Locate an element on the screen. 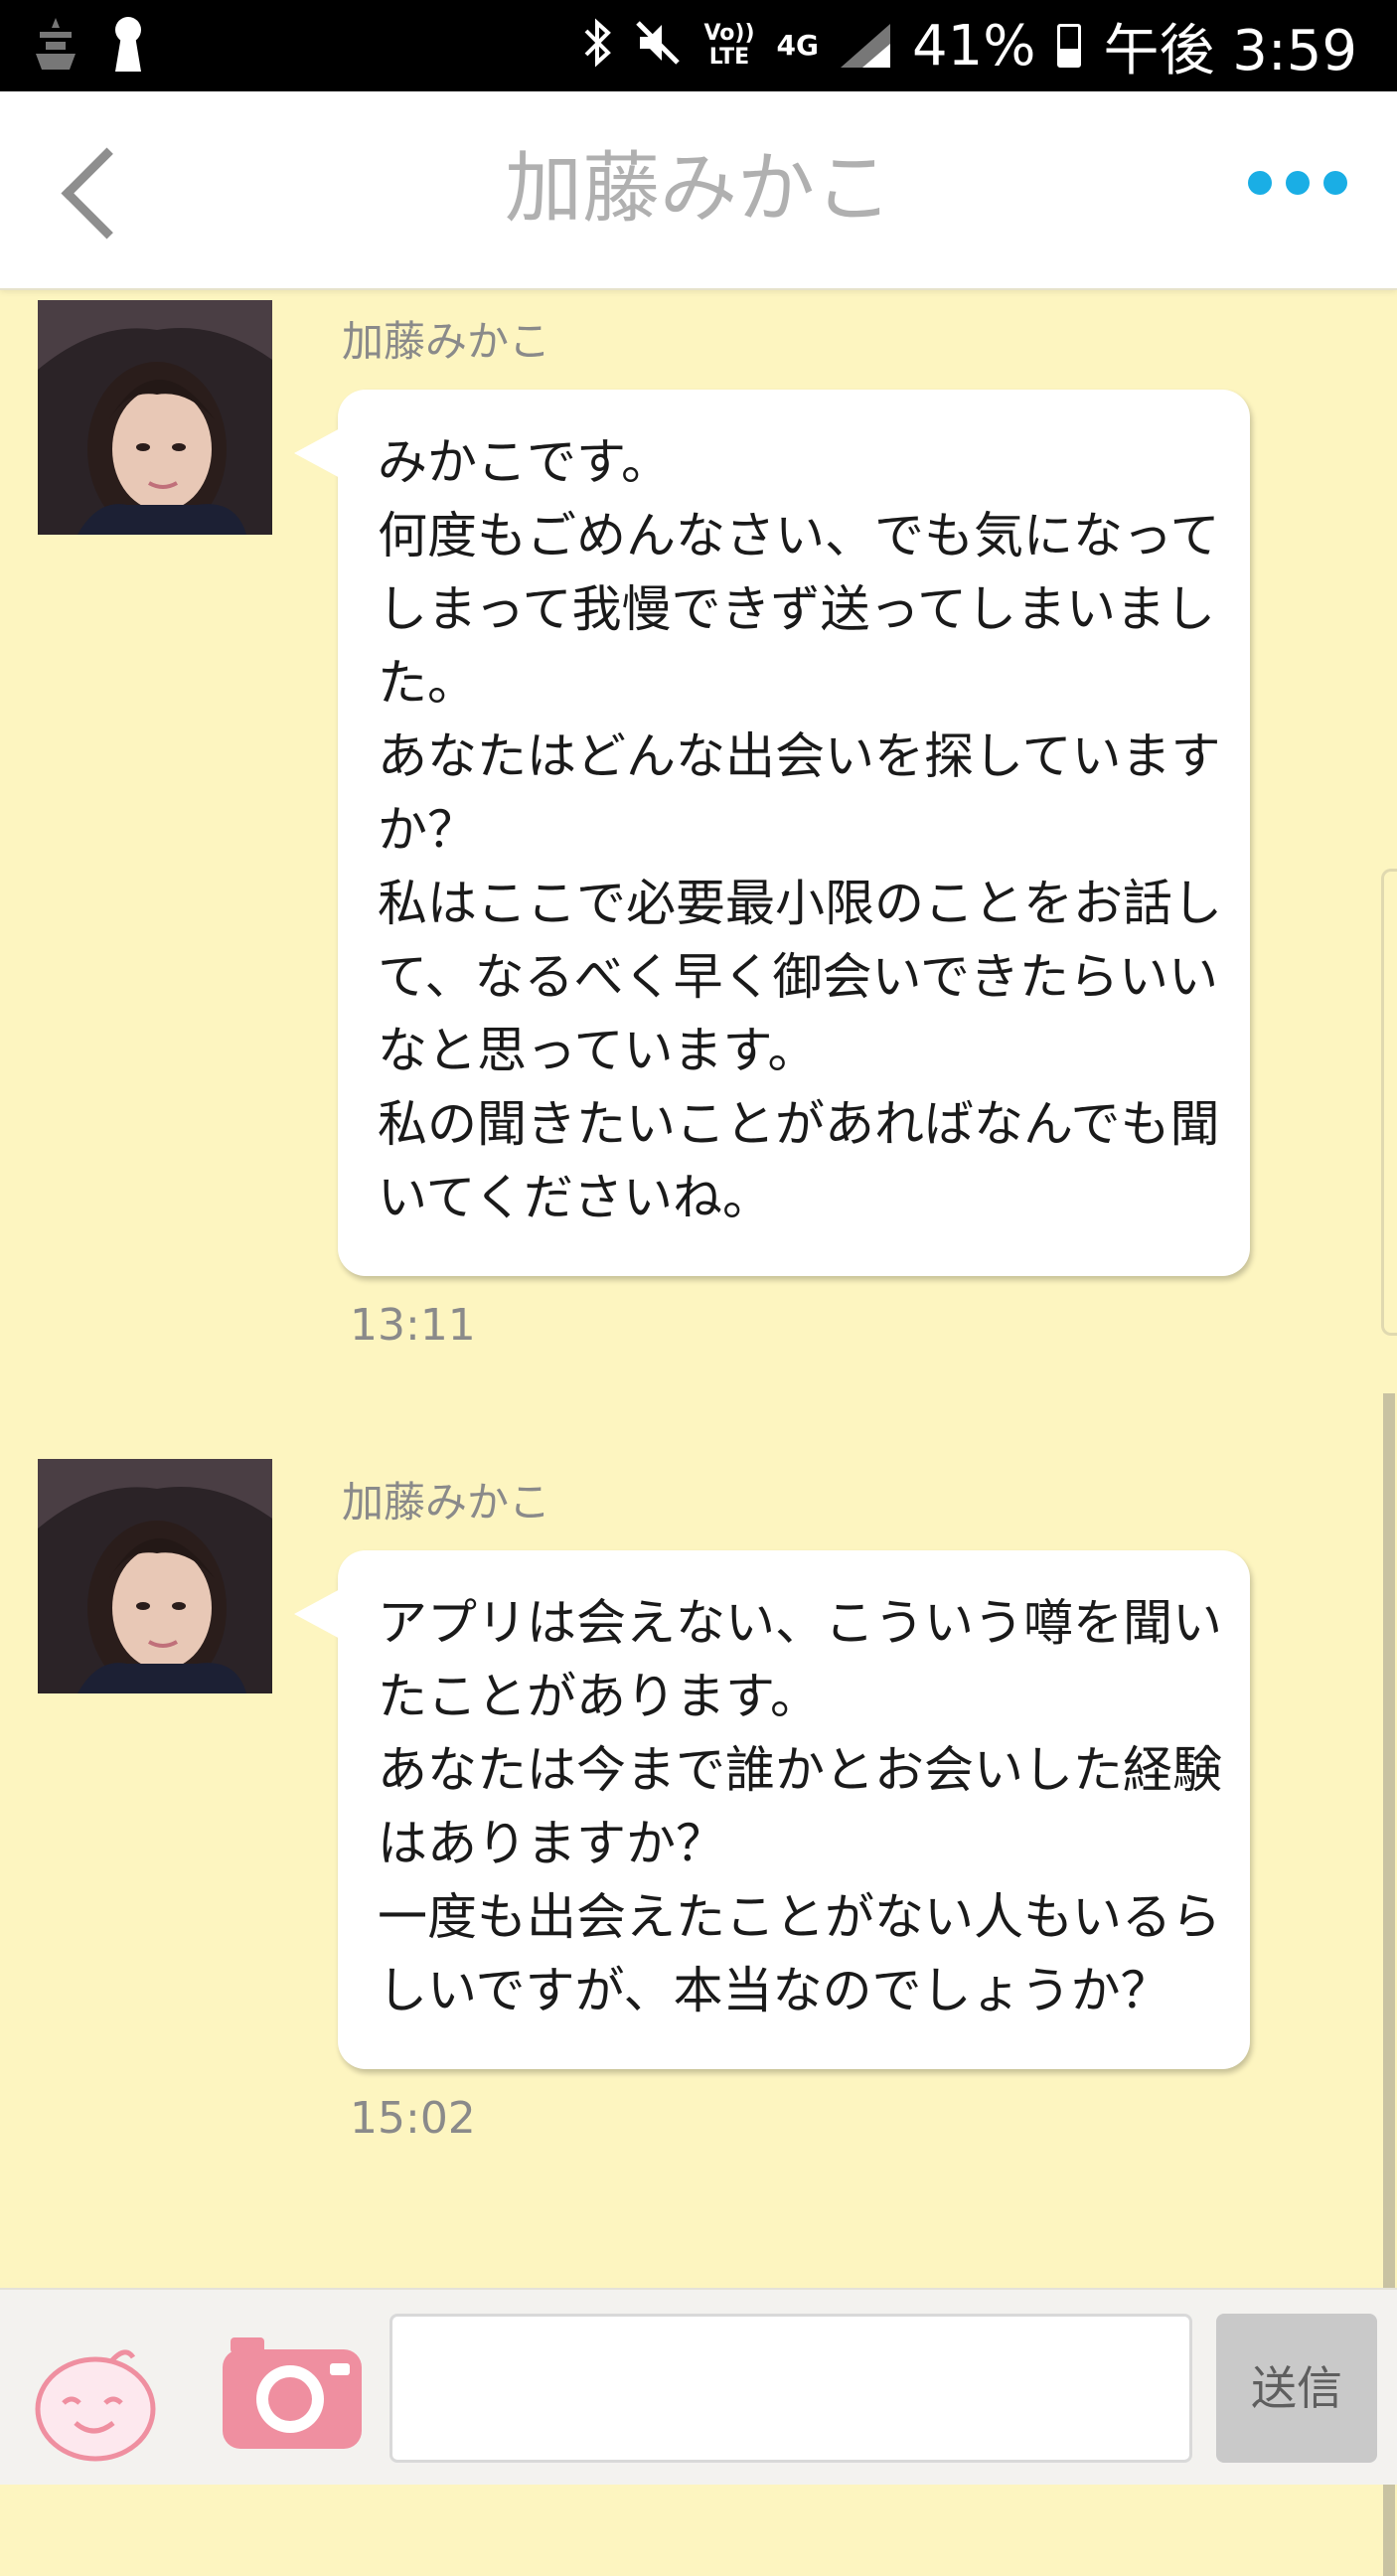  smile-face-icon is located at coordinates (96, 2405).